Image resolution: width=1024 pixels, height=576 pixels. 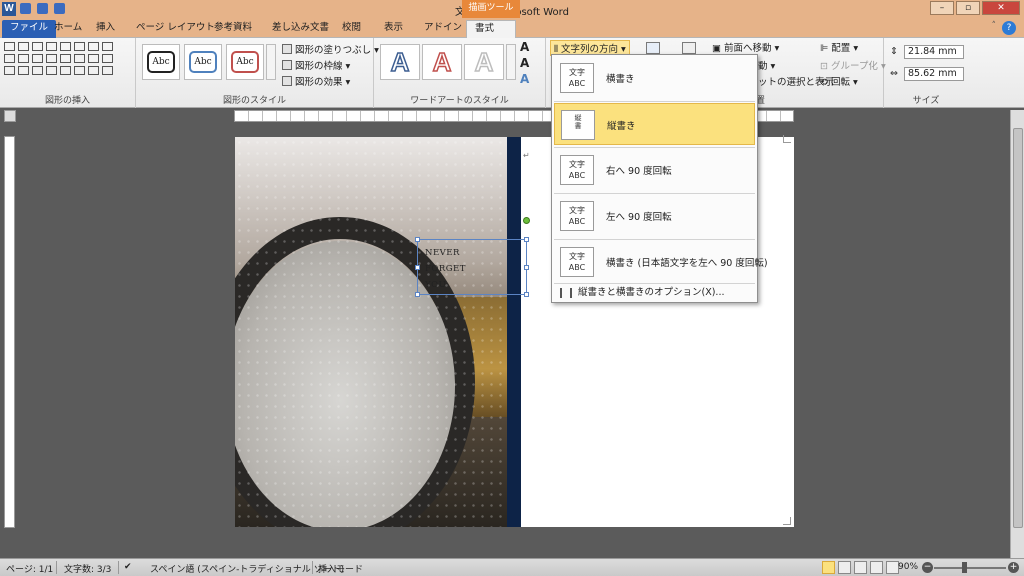 I want to click on create-link-icon, so click(x=689, y=48).